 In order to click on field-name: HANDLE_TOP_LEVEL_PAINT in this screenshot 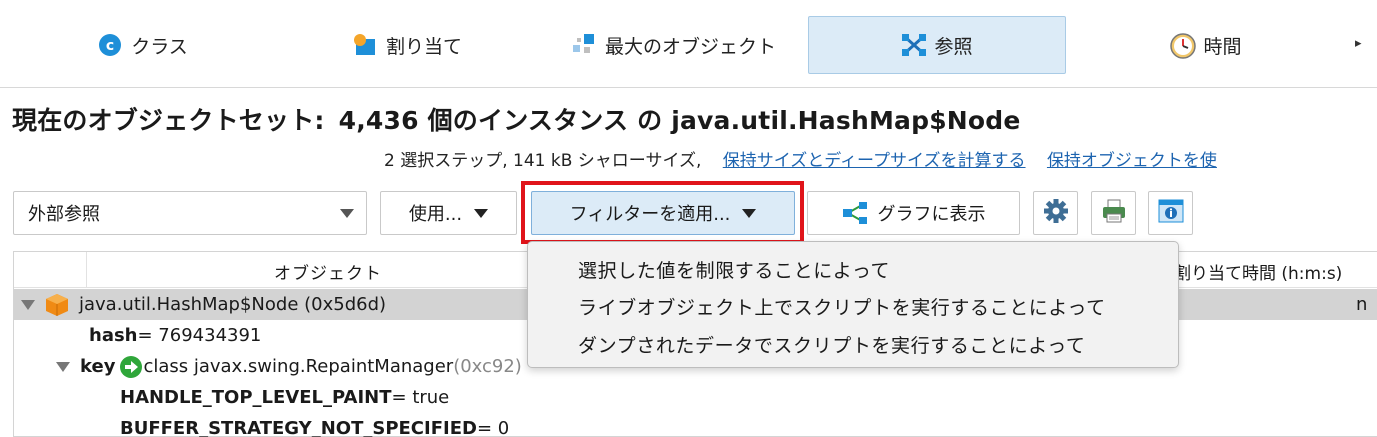, I will do `click(256, 397)`.